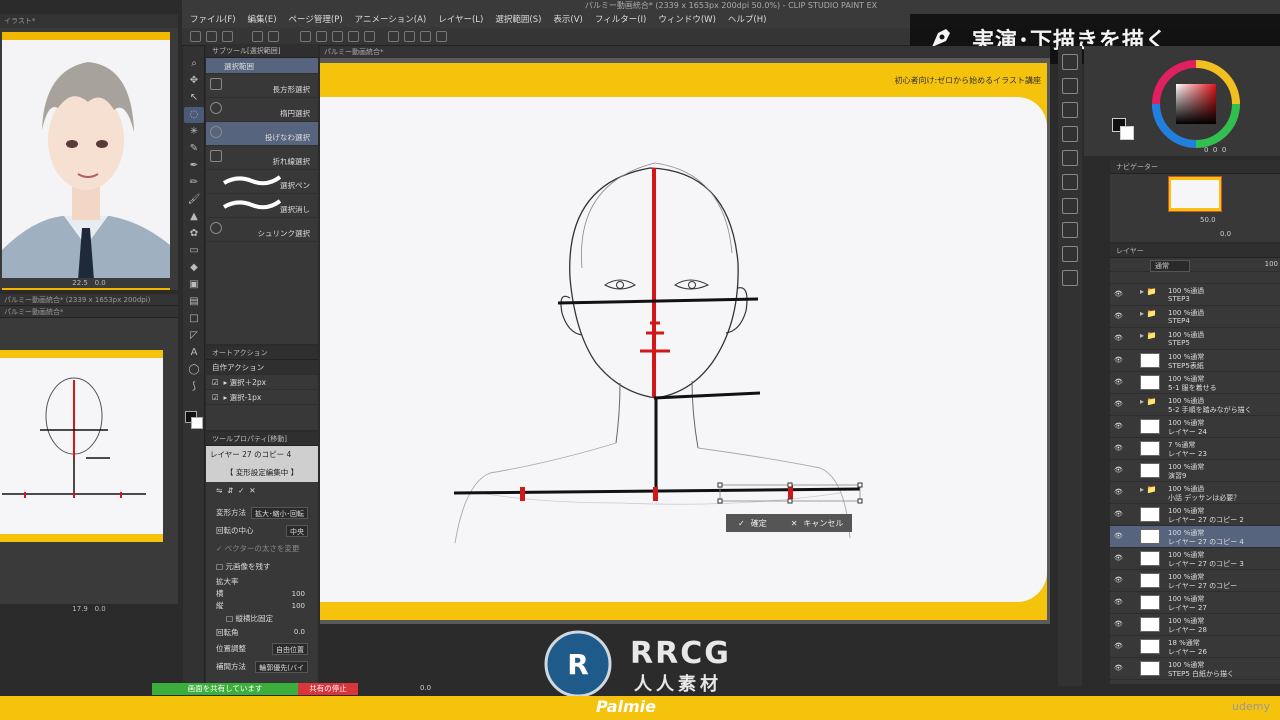 This screenshot has width=1280, height=720. Describe the element at coordinates (1208, 220) in the screenshot. I see `navigator-zoom: 50.0` at that location.